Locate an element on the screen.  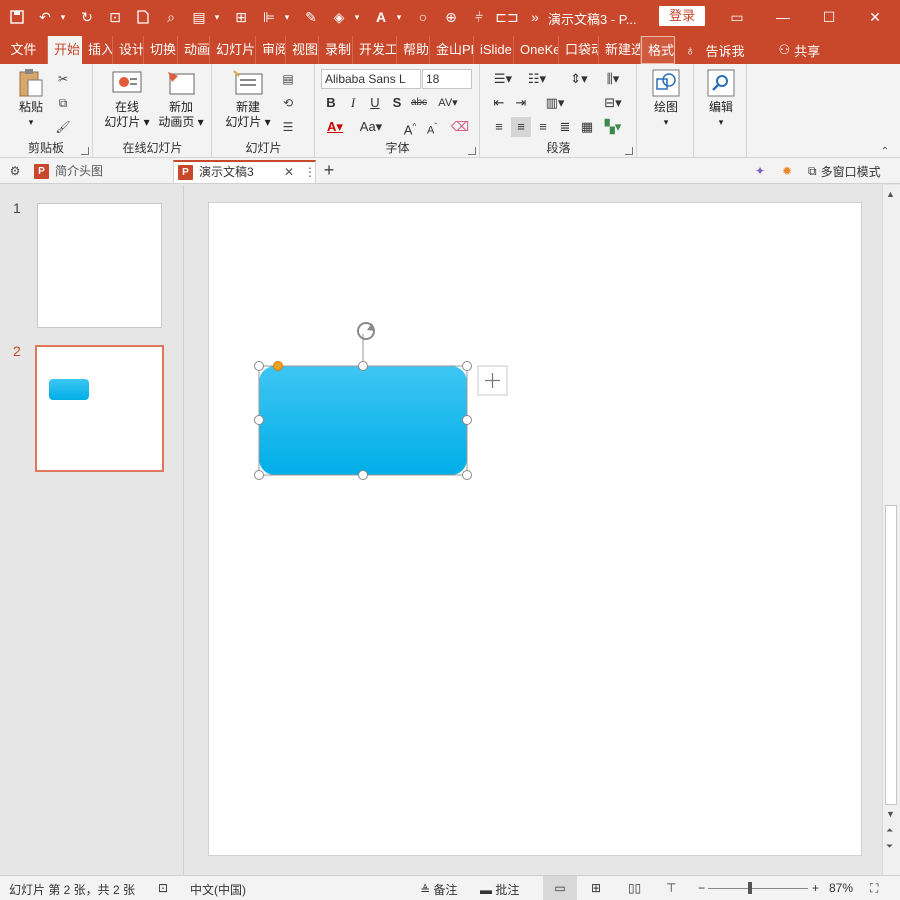
next-slide-icon: ⏷ is located at coordinates (889, 846).